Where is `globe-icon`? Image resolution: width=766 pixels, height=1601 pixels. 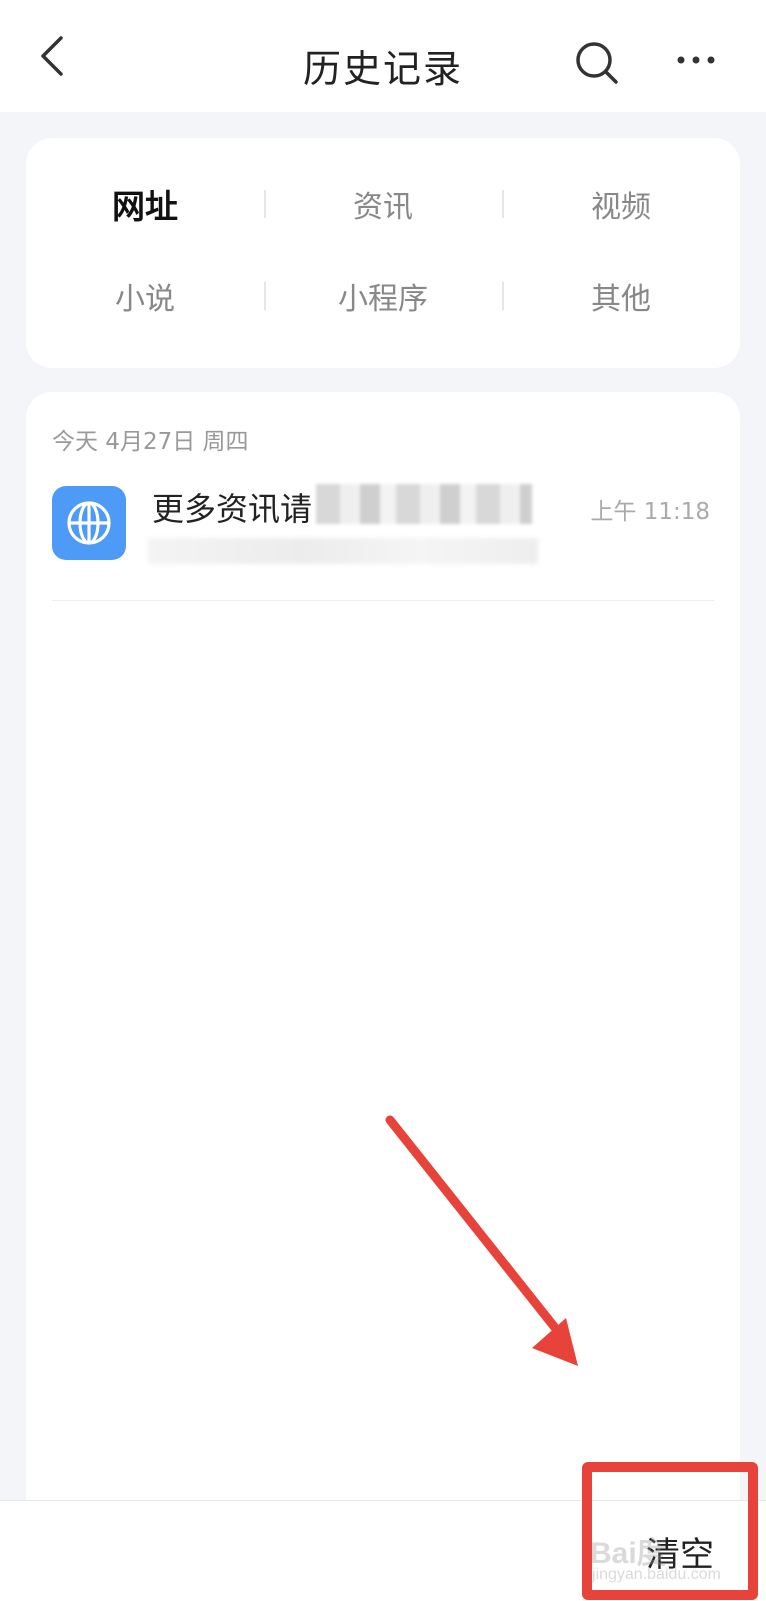 globe-icon is located at coordinates (89, 523).